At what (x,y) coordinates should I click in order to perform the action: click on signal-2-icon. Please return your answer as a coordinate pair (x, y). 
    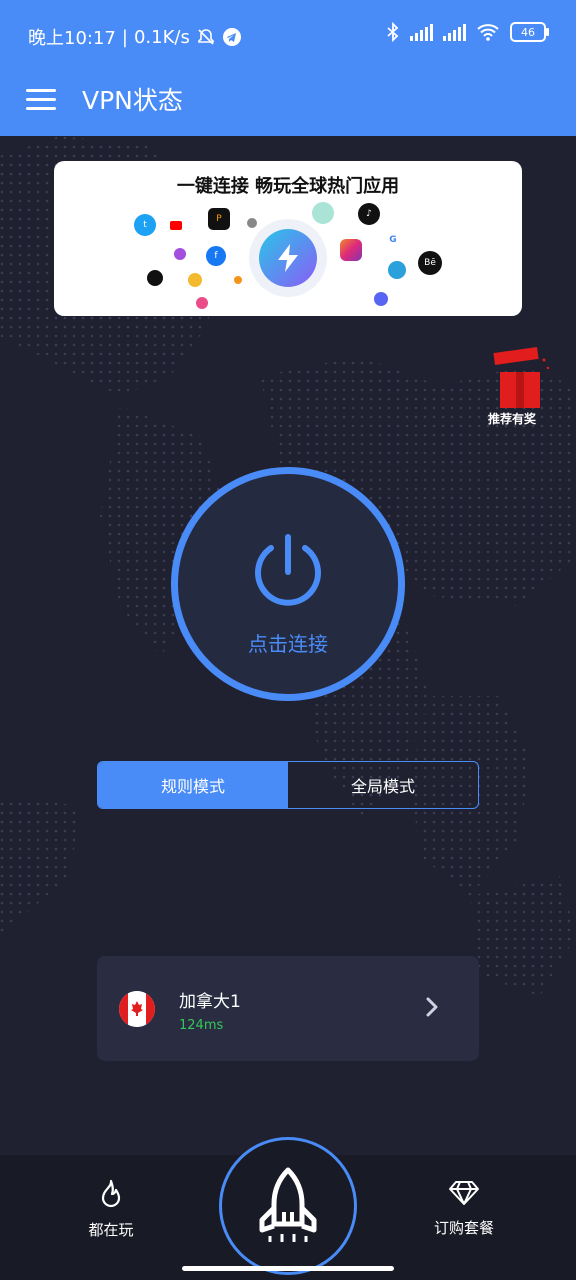
    Looking at the image, I should click on (454, 32).